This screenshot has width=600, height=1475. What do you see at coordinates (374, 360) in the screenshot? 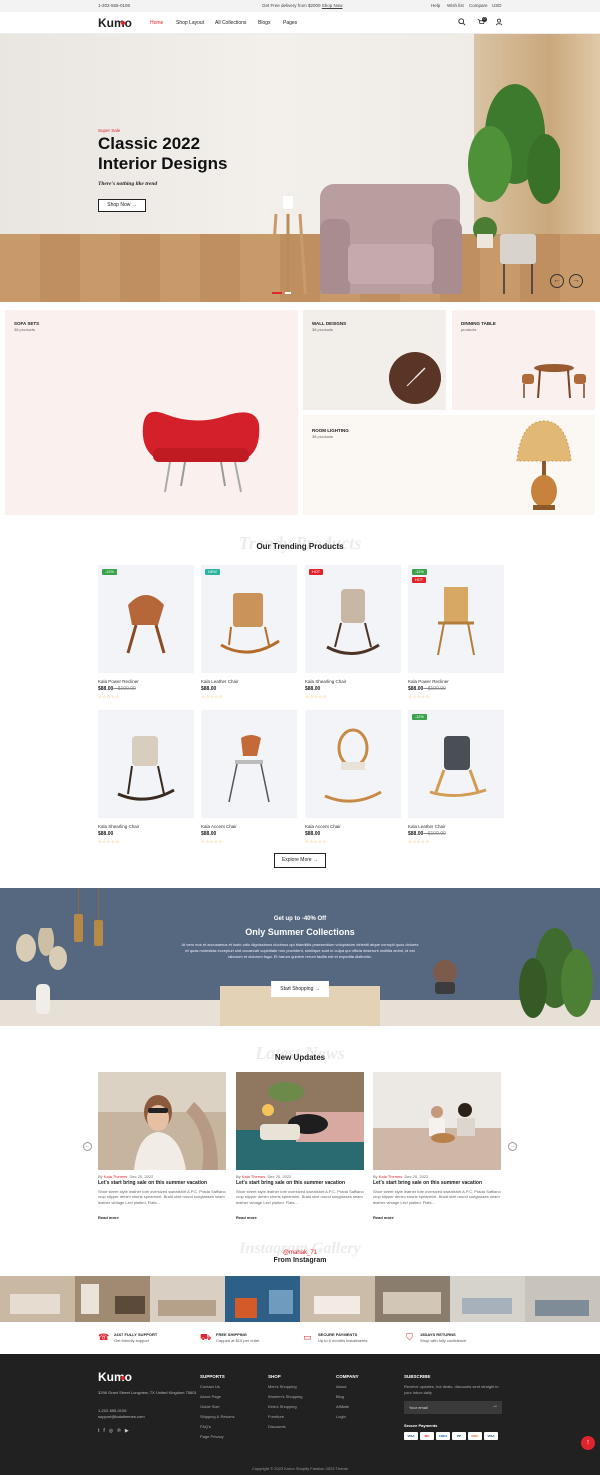
I see `collection-card-wall: WALL DESIGNS 38 products` at bounding box center [374, 360].